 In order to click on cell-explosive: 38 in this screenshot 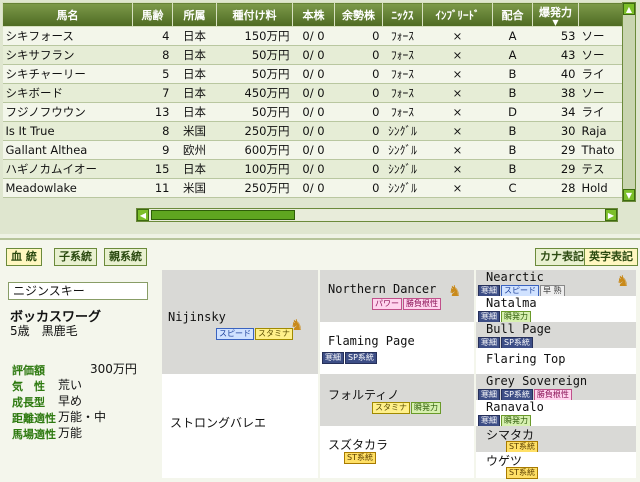, I will do `click(555, 93)`.